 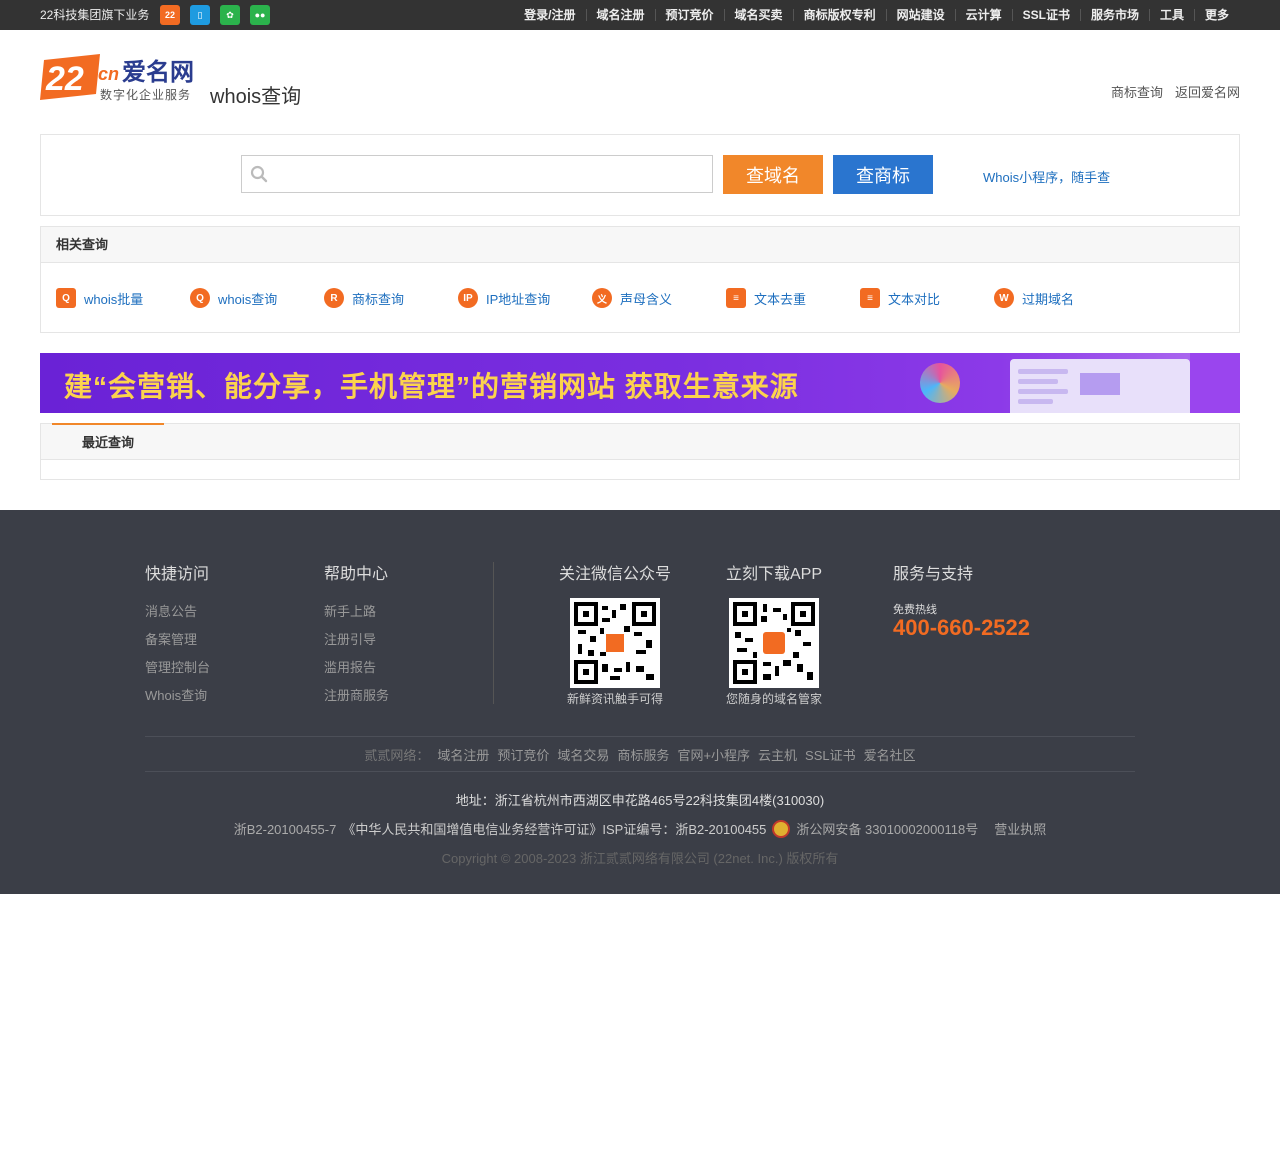 What do you see at coordinates (356, 668) in the screenshot?
I see `footer-link: 滥用报告` at bounding box center [356, 668].